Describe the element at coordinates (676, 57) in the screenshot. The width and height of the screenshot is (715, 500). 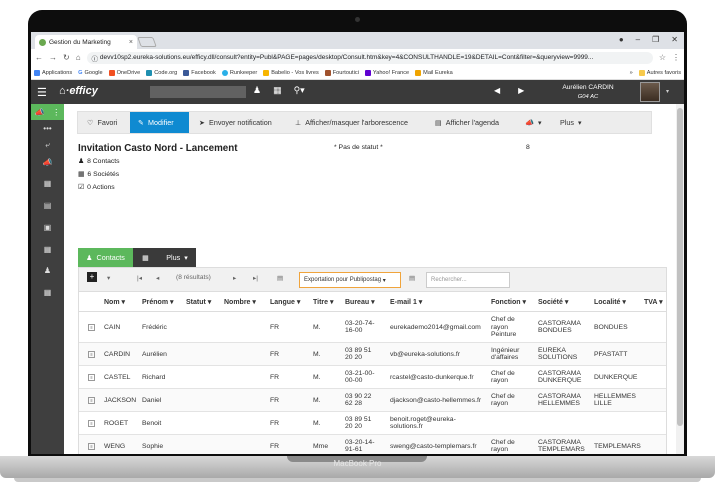
I see `menu-icon: ⋮` at that location.